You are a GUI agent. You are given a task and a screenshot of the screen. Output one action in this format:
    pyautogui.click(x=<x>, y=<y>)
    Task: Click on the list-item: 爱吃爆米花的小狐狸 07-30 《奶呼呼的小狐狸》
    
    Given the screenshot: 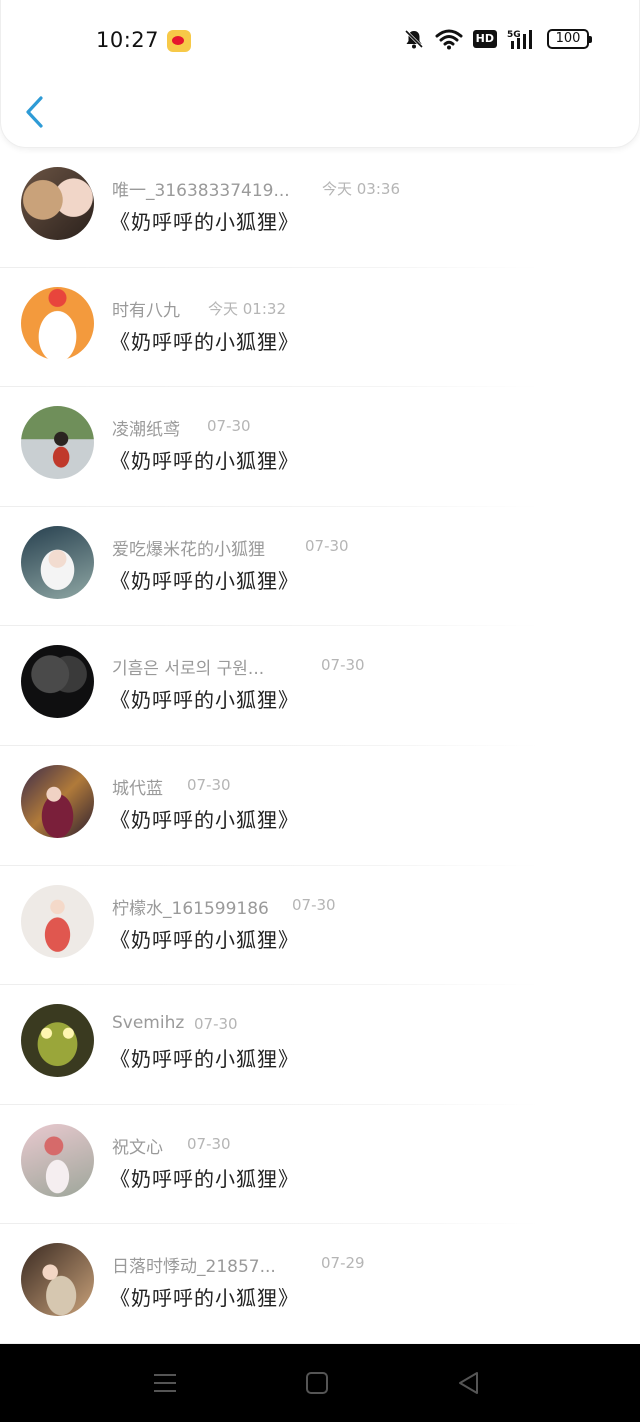 What is the action you would take?
    pyautogui.click(x=320, y=567)
    